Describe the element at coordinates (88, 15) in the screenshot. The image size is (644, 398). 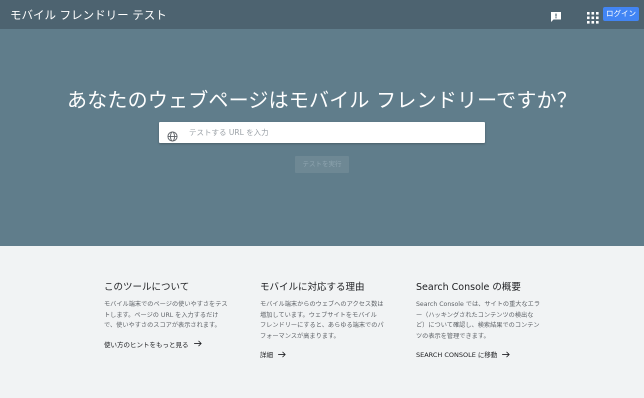
I see `app-title: モバイル フレンドリー テスト` at that location.